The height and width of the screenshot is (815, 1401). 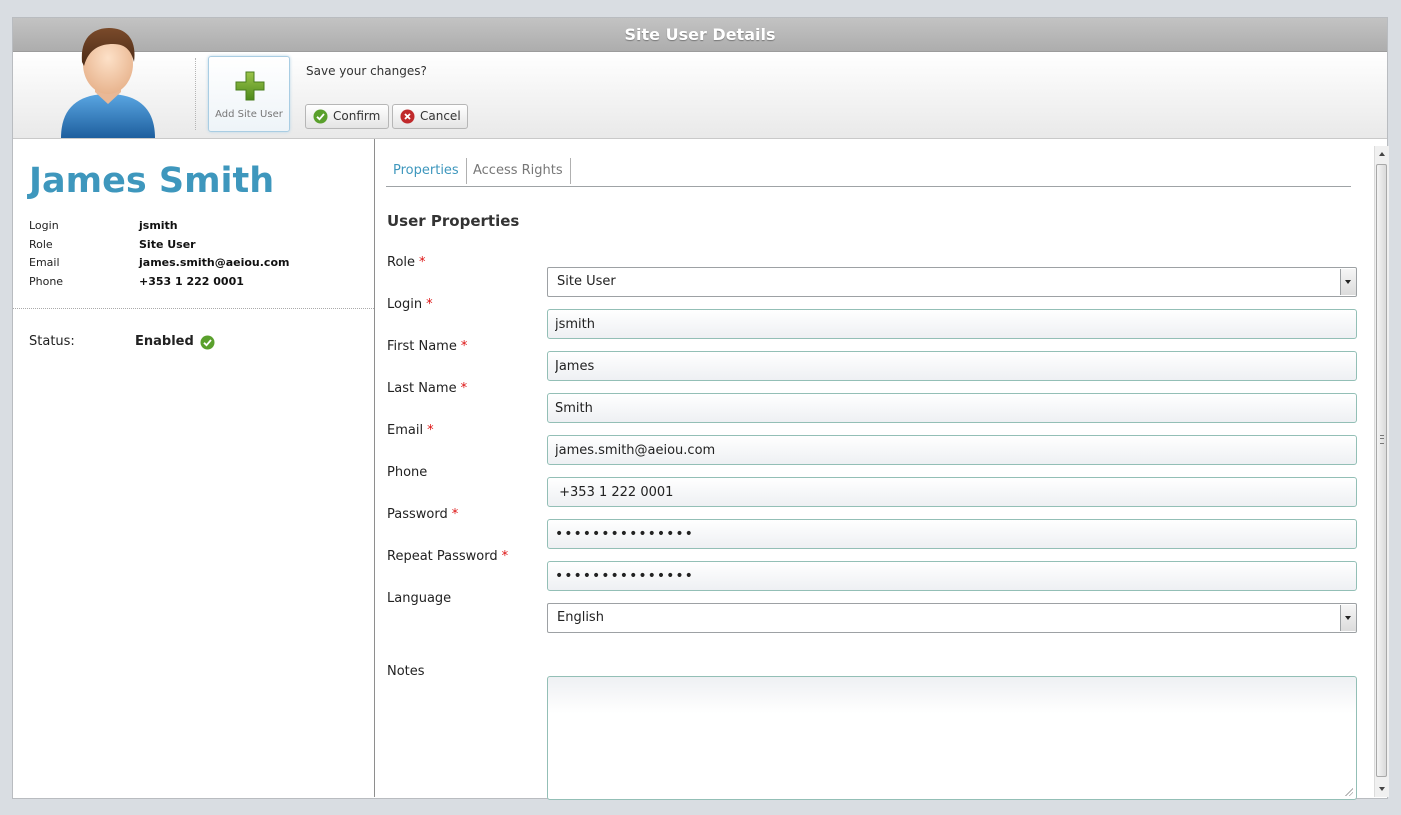 I want to click on first-name-input, so click(x=952, y=366).